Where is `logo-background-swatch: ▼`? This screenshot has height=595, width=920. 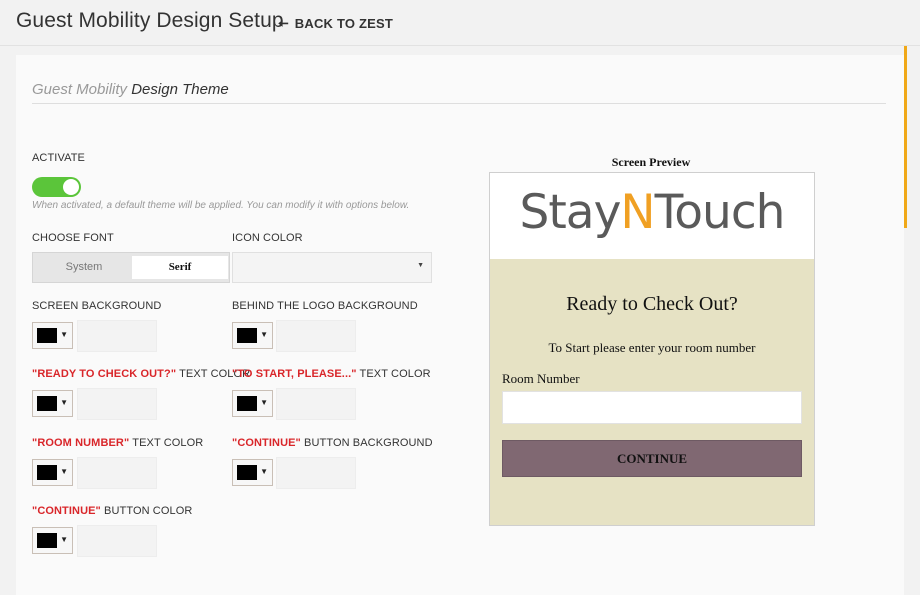 logo-background-swatch: ▼ is located at coordinates (252, 335).